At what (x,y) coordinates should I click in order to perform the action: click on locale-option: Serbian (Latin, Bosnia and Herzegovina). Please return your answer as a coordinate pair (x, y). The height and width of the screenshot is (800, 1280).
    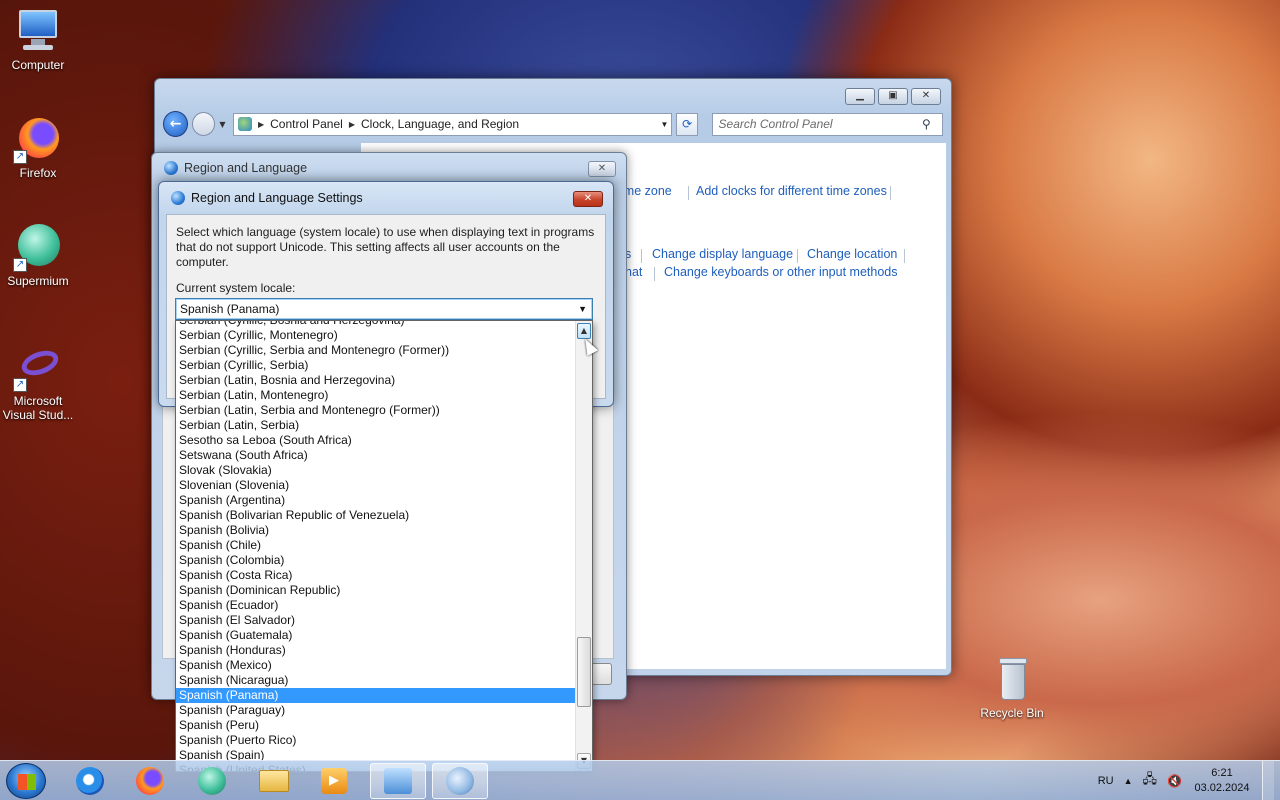
    Looking at the image, I should click on (375, 380).